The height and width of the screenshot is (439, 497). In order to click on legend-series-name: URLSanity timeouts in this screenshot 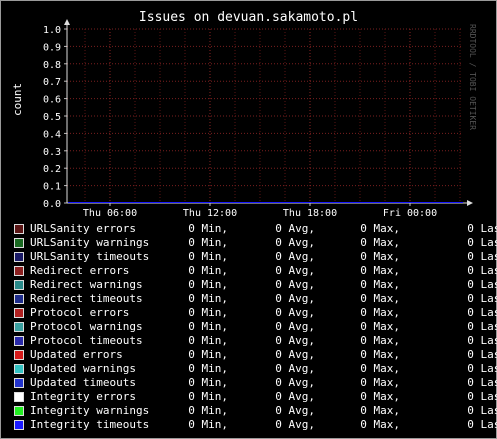, I will do `click(90, 256)`.